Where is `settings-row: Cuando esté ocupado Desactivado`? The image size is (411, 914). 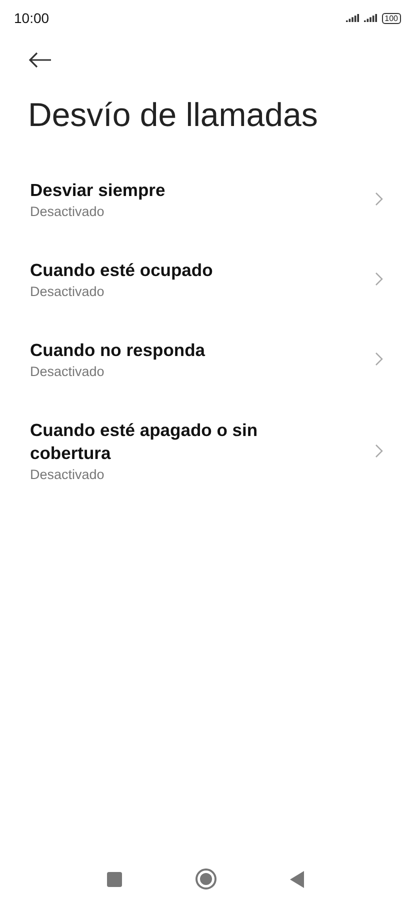 settings-row: Cuando esté ocupado Desactivado is located at coordinates (205, 279).